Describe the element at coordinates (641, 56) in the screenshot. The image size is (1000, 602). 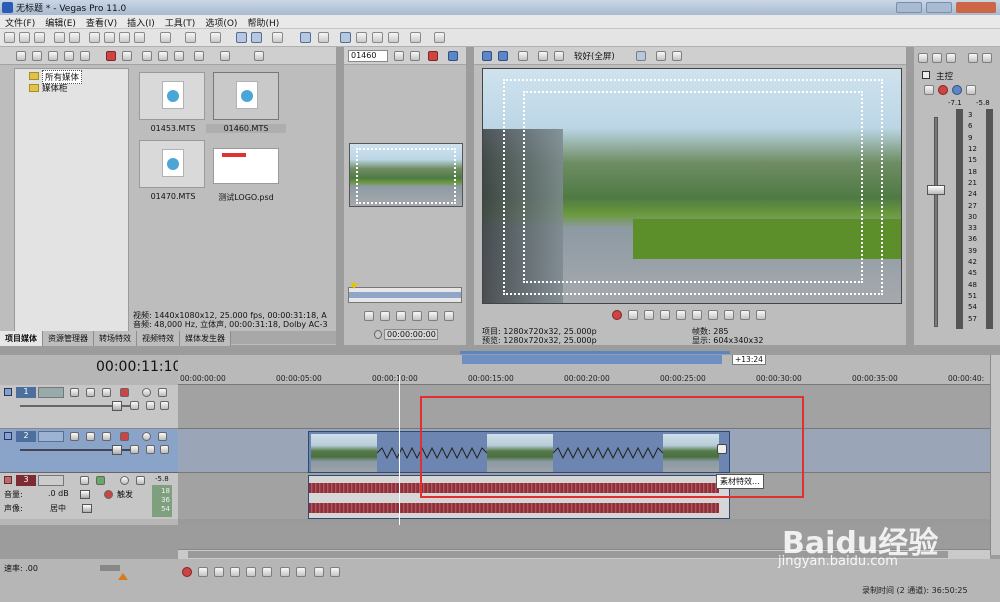
I see `overlays-grid-icon` at that location.